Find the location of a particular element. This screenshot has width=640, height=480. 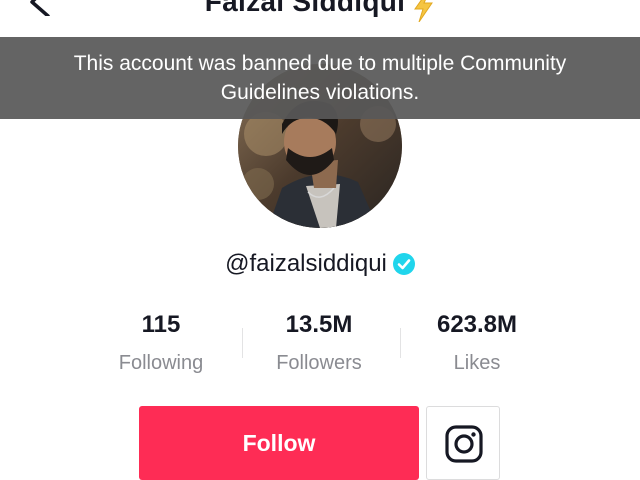

banned-notice-line2: Guidelines violations. is located at coordinates (320, 92).